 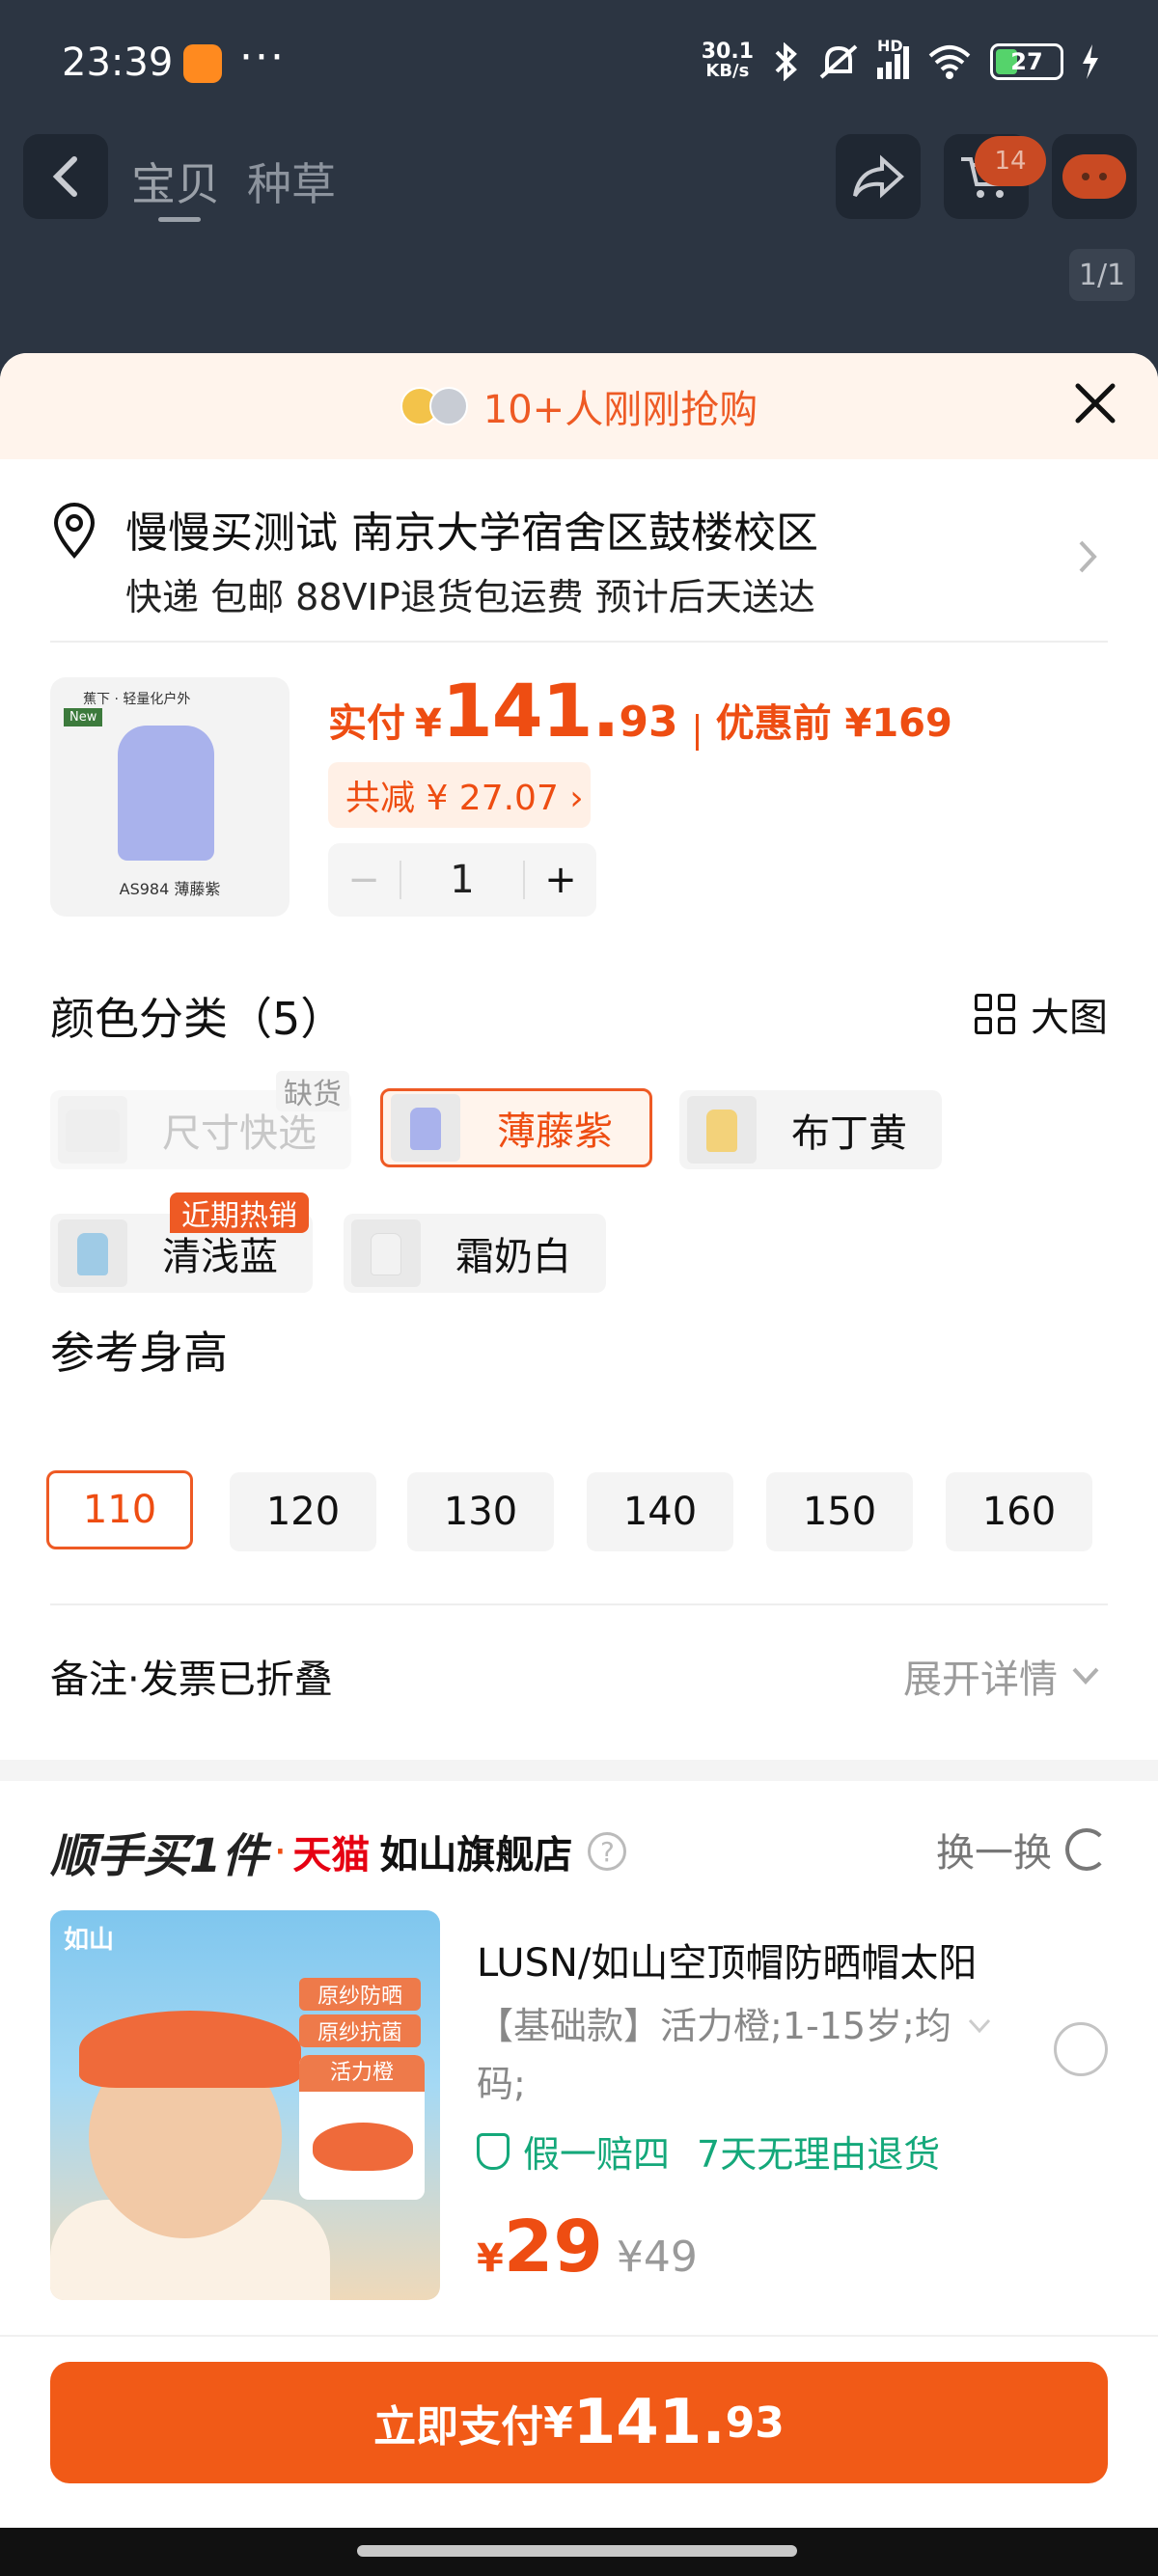 What do you see at coordinates (312, 1091) in the screenshot?
I see `out-of-stock-tag: 缺货` at bounding box center [312, 1091].